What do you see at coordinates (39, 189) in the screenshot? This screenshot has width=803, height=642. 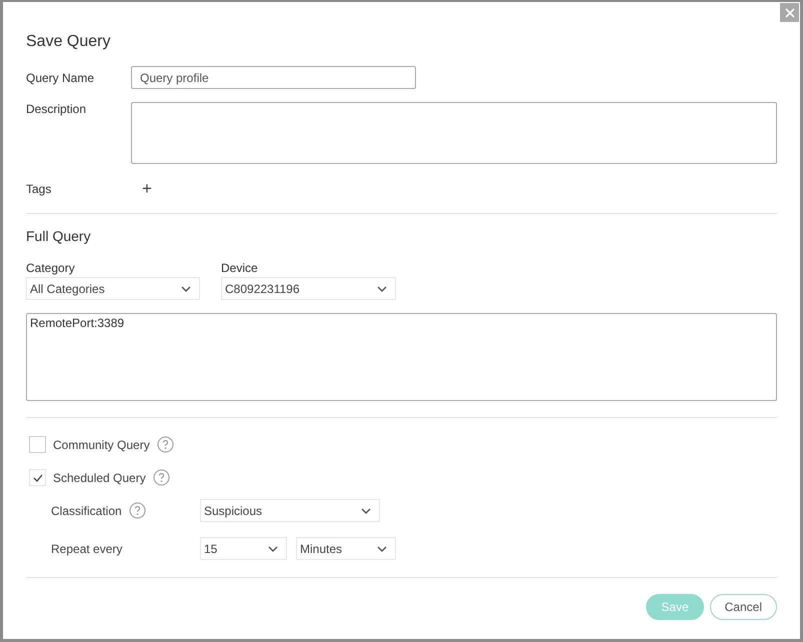 I see `field-label: Tags` at bounding box center [39, 189].